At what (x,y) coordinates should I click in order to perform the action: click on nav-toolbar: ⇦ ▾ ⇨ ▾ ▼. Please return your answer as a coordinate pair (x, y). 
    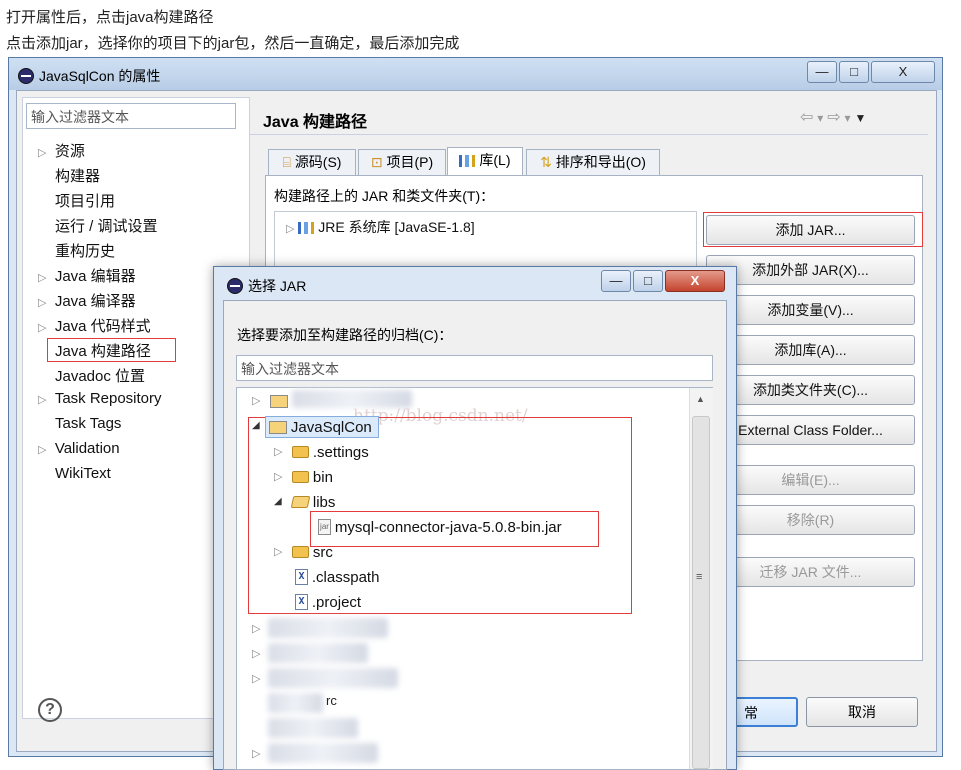
    Looking at the image, I should click on (833, 117).